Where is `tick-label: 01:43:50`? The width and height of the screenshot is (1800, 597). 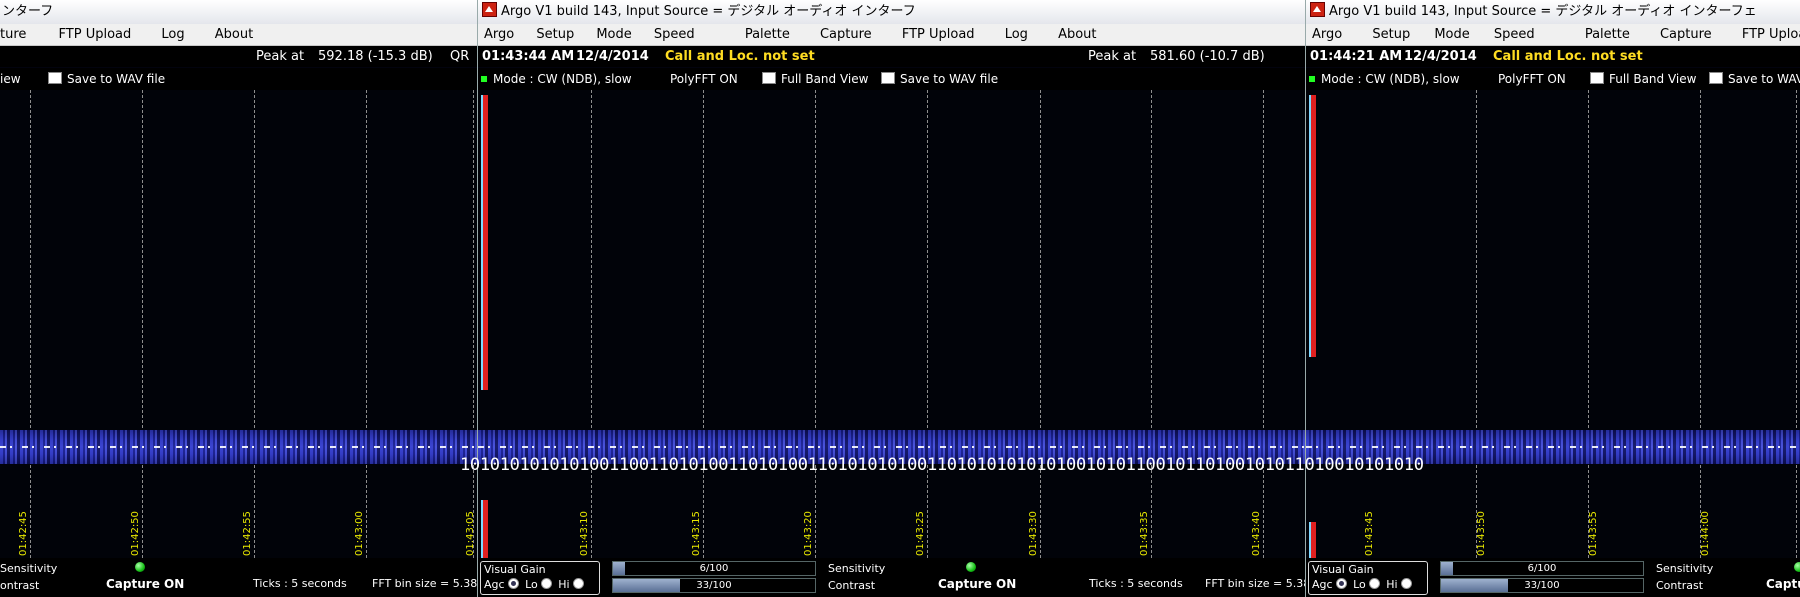
tick-label: 01:43:50 is located at coordinates (1481, 533).